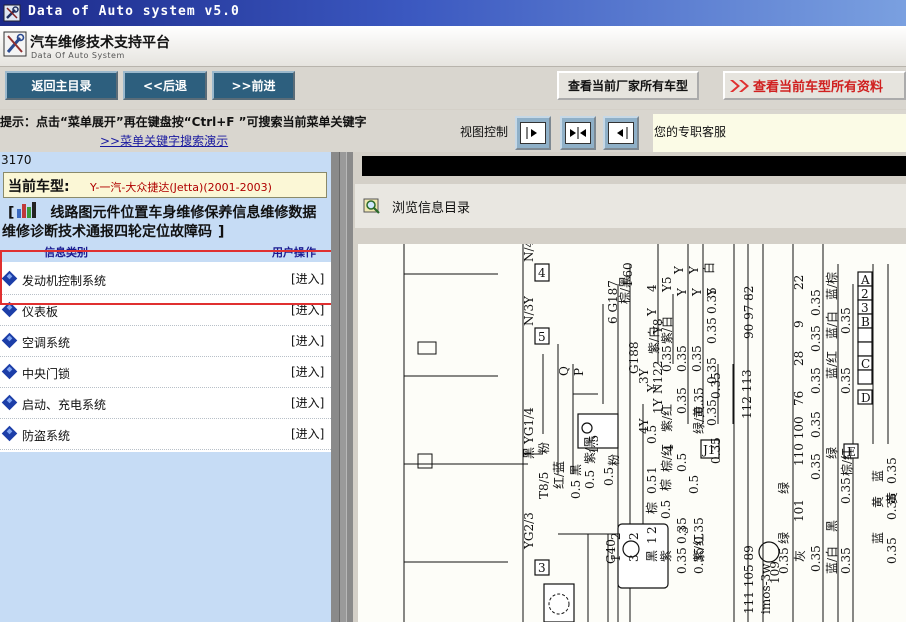 This screenshot has height=622, width=906. I want to click on browse-directory-bar: 浏览信息目录, so click(630, 206).